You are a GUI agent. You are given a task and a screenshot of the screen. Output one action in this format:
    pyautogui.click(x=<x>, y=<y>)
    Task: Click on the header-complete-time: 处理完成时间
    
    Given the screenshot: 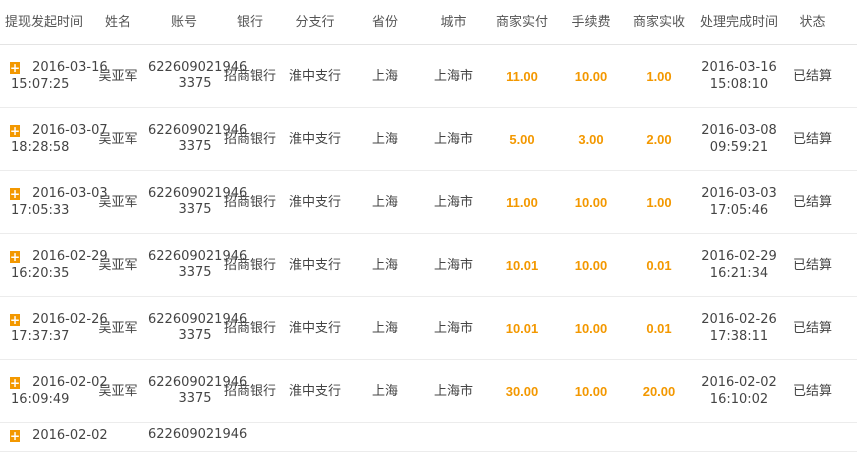 What is the action you would take?
    pyautogui.click(x=738, y=22)
    